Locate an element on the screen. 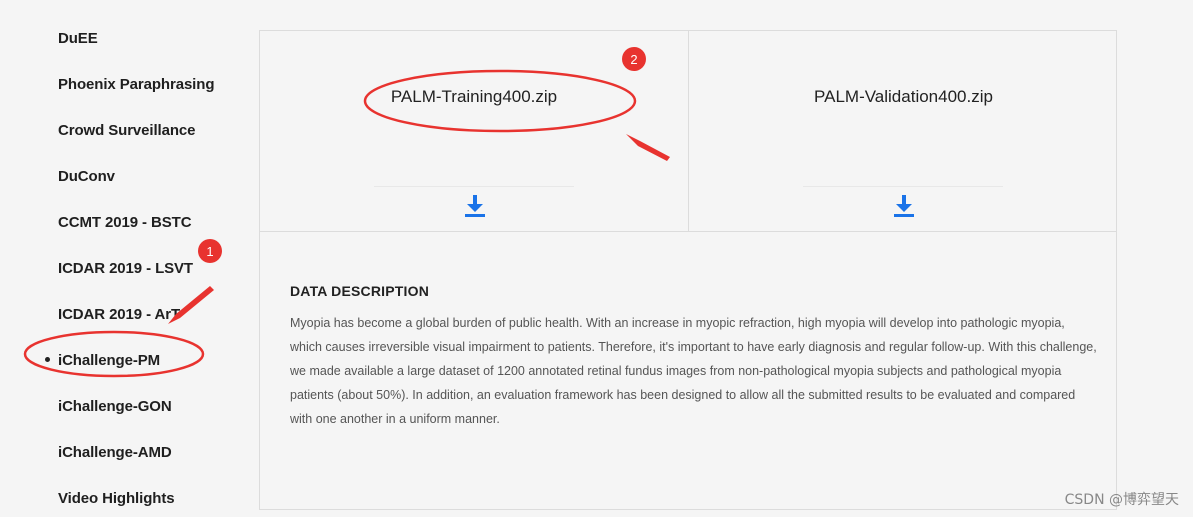 This screenshot has width=1193, height=517. sidebar-item-duee: DuEE is located at coordinates (78, 38).